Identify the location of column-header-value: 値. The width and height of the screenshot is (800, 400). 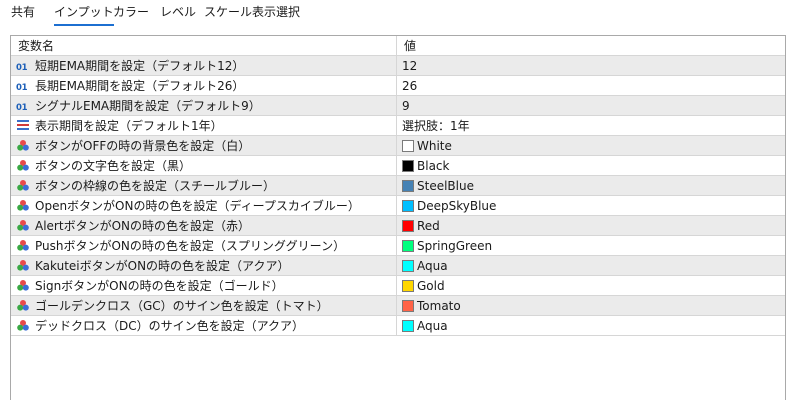
(410, 46).